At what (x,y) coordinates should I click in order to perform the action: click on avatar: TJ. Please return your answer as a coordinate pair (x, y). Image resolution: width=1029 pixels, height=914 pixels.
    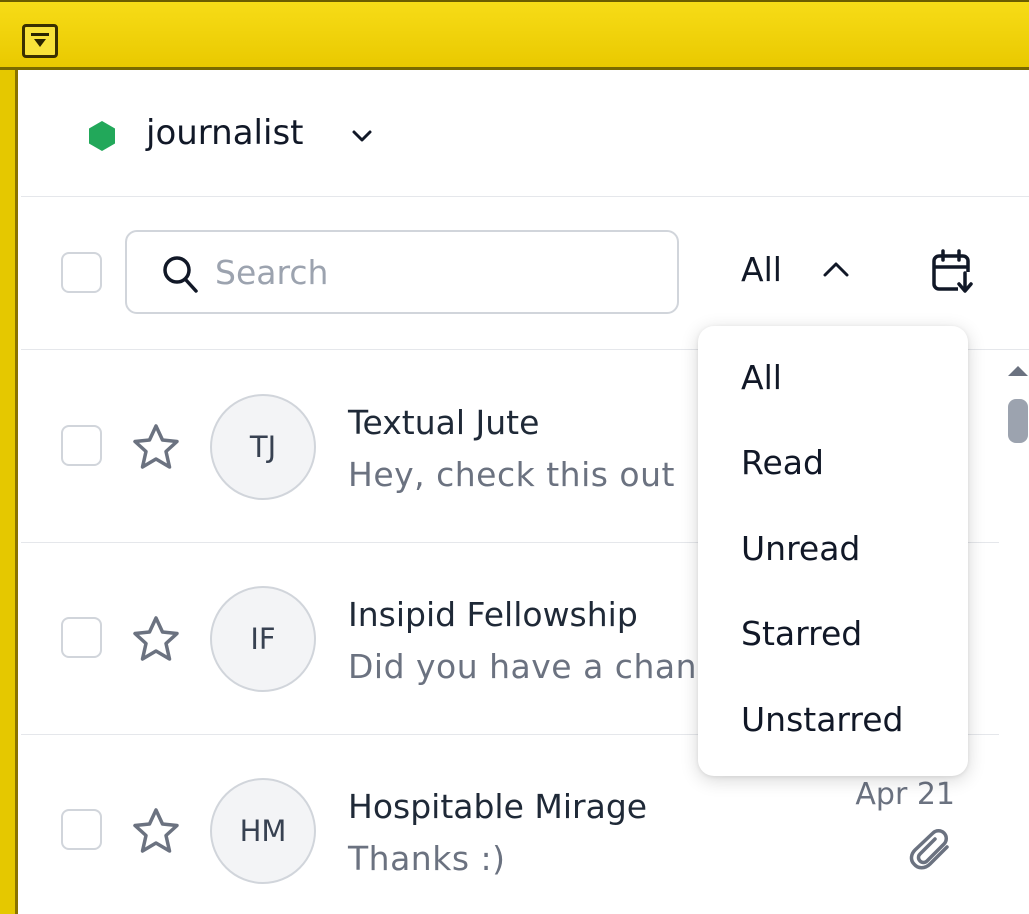
    Looking at the image, I should click on (263, 447).